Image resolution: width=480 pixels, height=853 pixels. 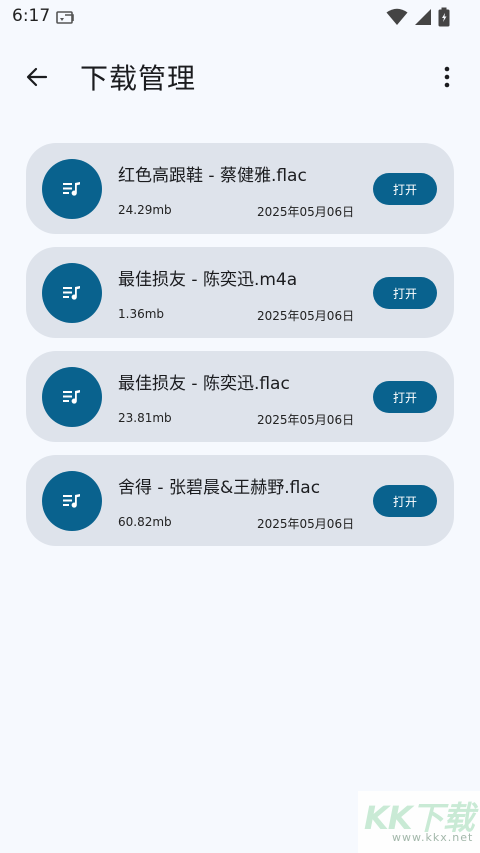 What do you see at coordinates (145, 418) in the screenshot?
I see `file-size: 23.81mb` at bounding box center [145, 418].